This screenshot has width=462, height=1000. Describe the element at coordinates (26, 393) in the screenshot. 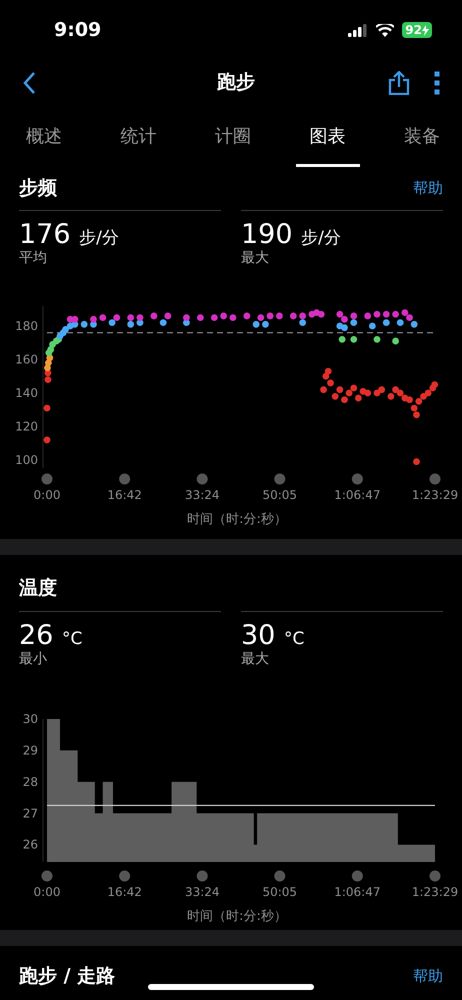

I see `axis-label: 140` at that location.